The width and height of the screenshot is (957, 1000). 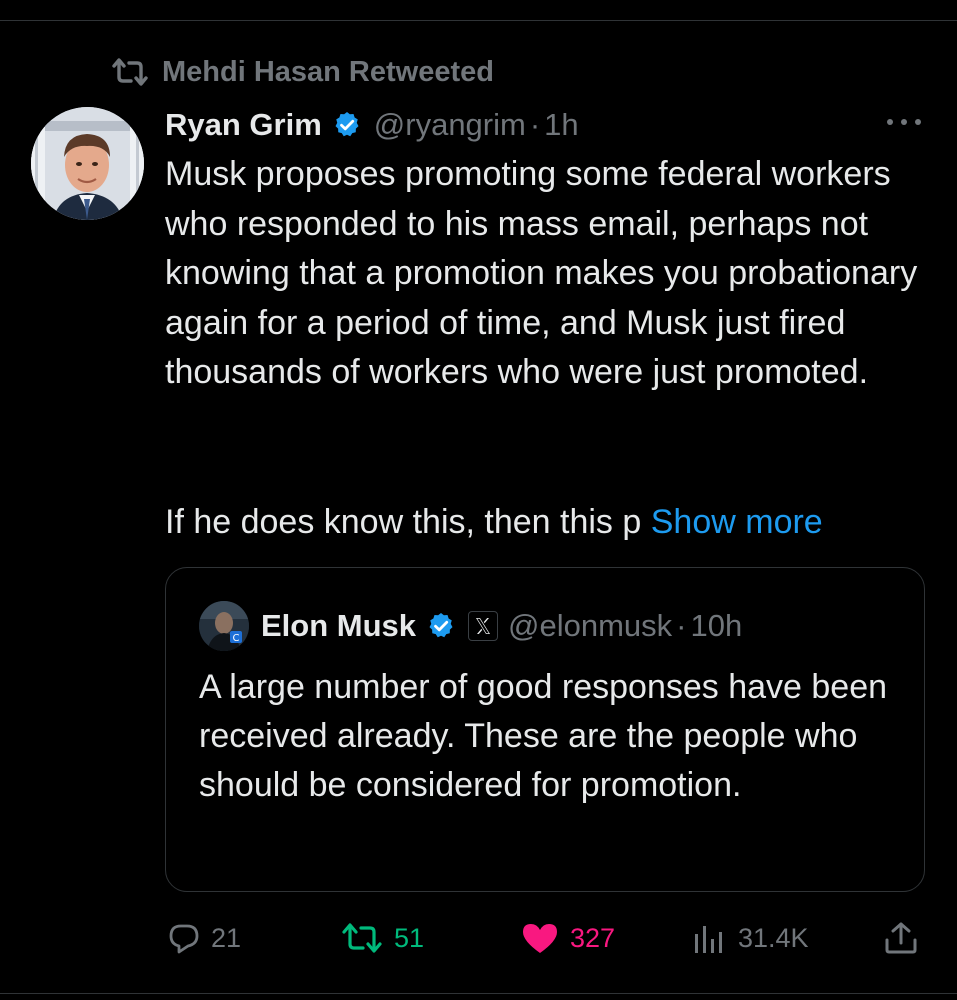 What do you see at coordinates (226, 937) in the screenshot?
I see `reply-count: 21` at bounding box center [226, 937].